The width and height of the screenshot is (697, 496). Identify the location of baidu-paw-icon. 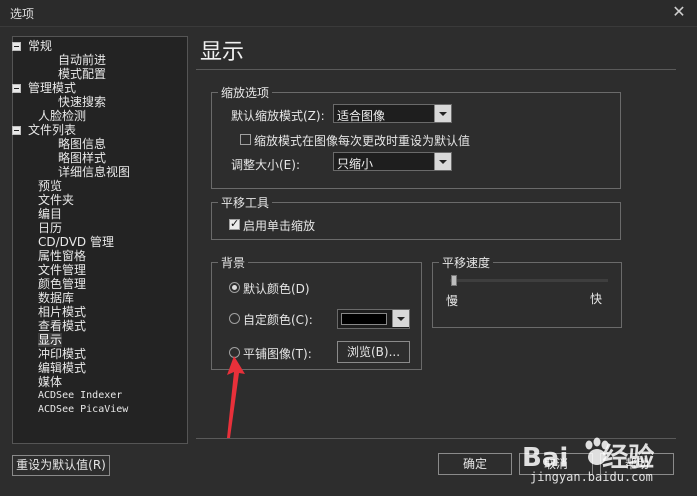
(597, 451).